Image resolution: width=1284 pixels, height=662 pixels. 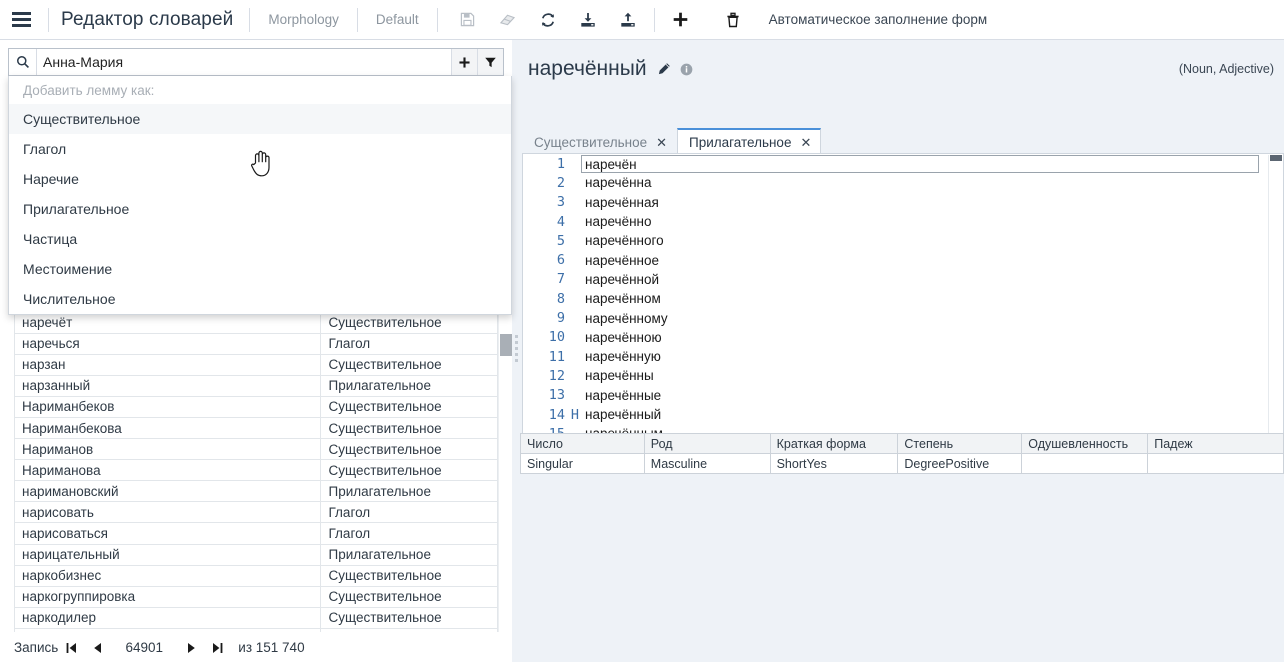 What do you see at coordinates (1085, 463) in the screenshot?
I see `attribute-cell-animacy` at bounding box center [1085, 463].